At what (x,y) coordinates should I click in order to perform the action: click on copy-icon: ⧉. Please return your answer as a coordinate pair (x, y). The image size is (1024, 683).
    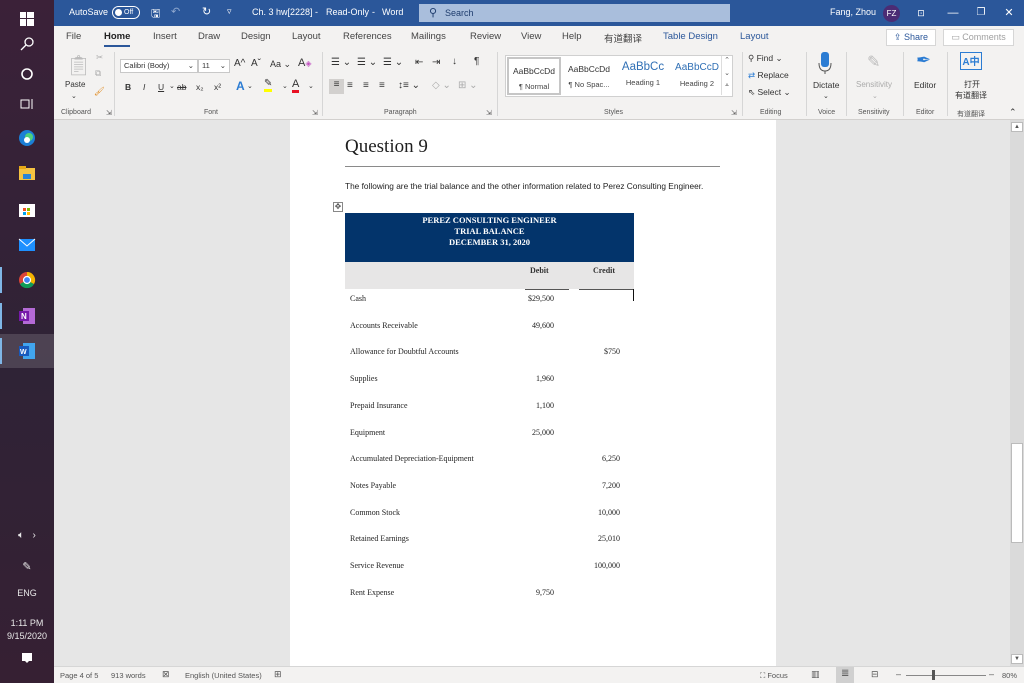
    Looking at the image, I should click on (98, 73).